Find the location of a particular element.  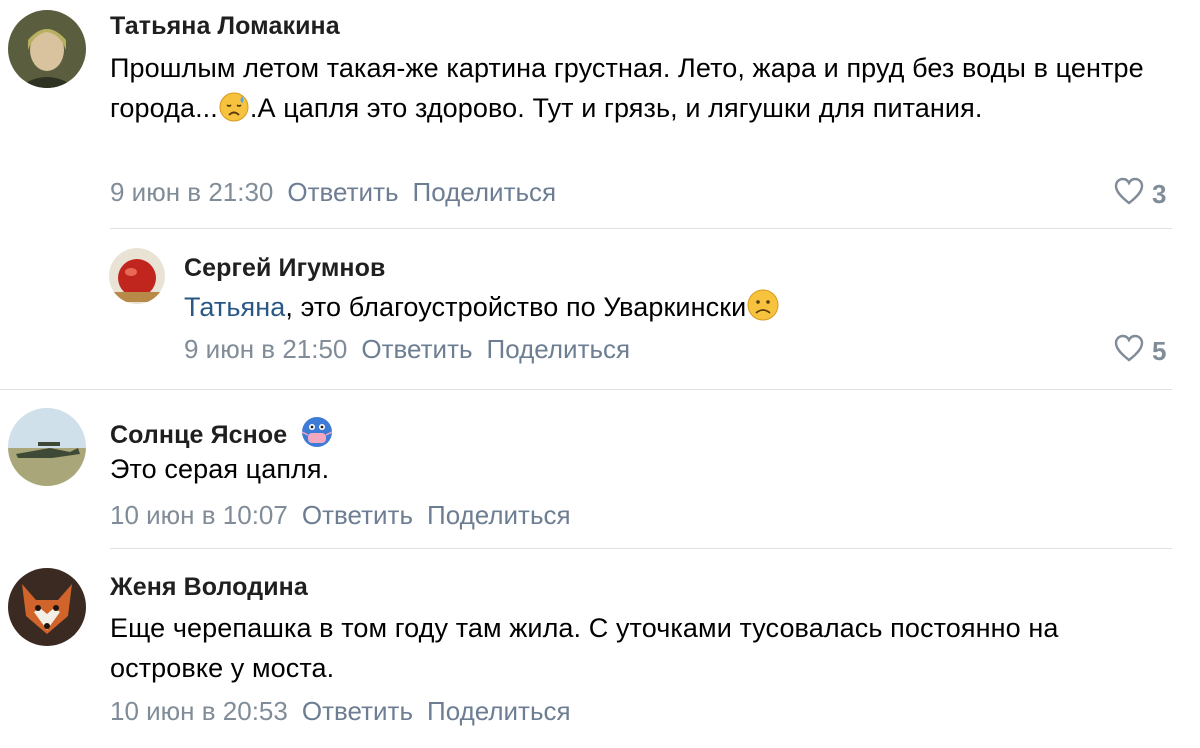

comment-text: Это серая цапля. is located at coordinates (220, 469).